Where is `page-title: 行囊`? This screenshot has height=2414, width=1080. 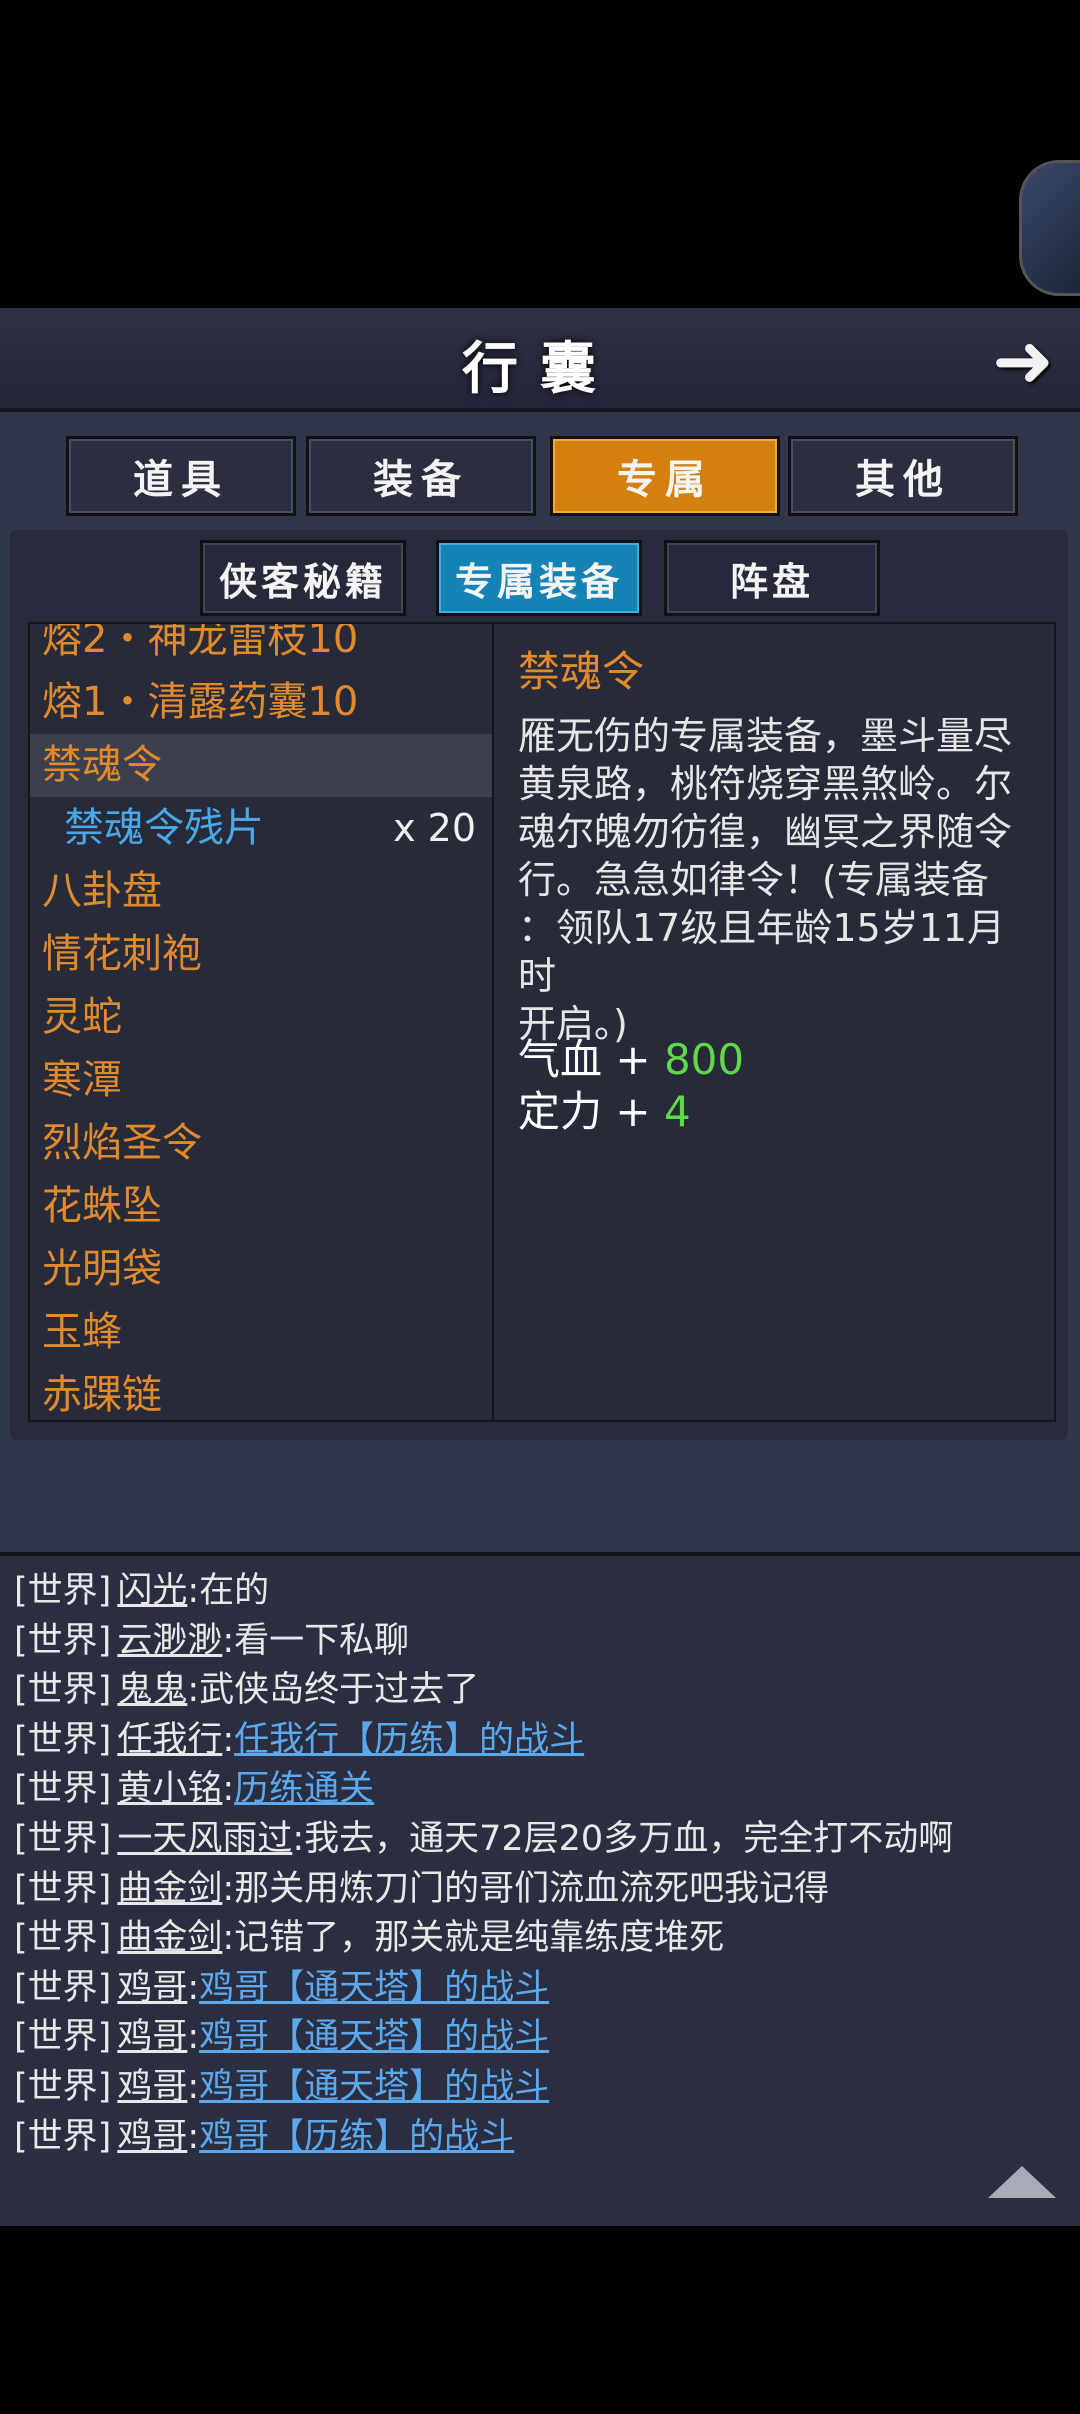
page-title: 行囊 is located at coordinates (540, 369).